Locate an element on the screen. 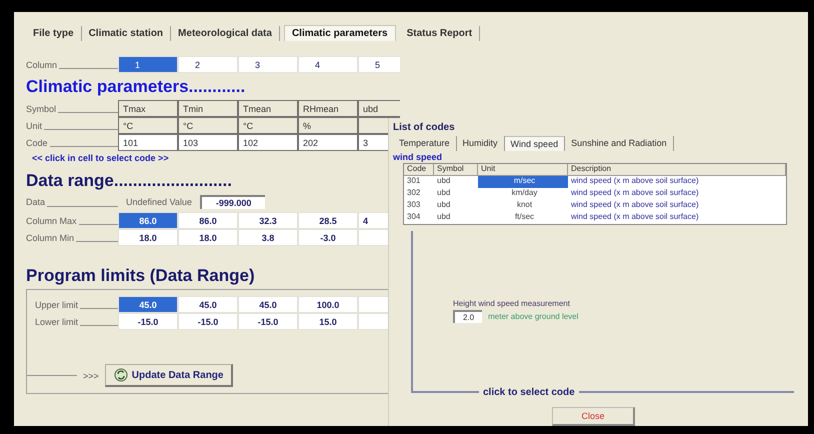  row-label: Upper limit is located at coordinates (56, 305).